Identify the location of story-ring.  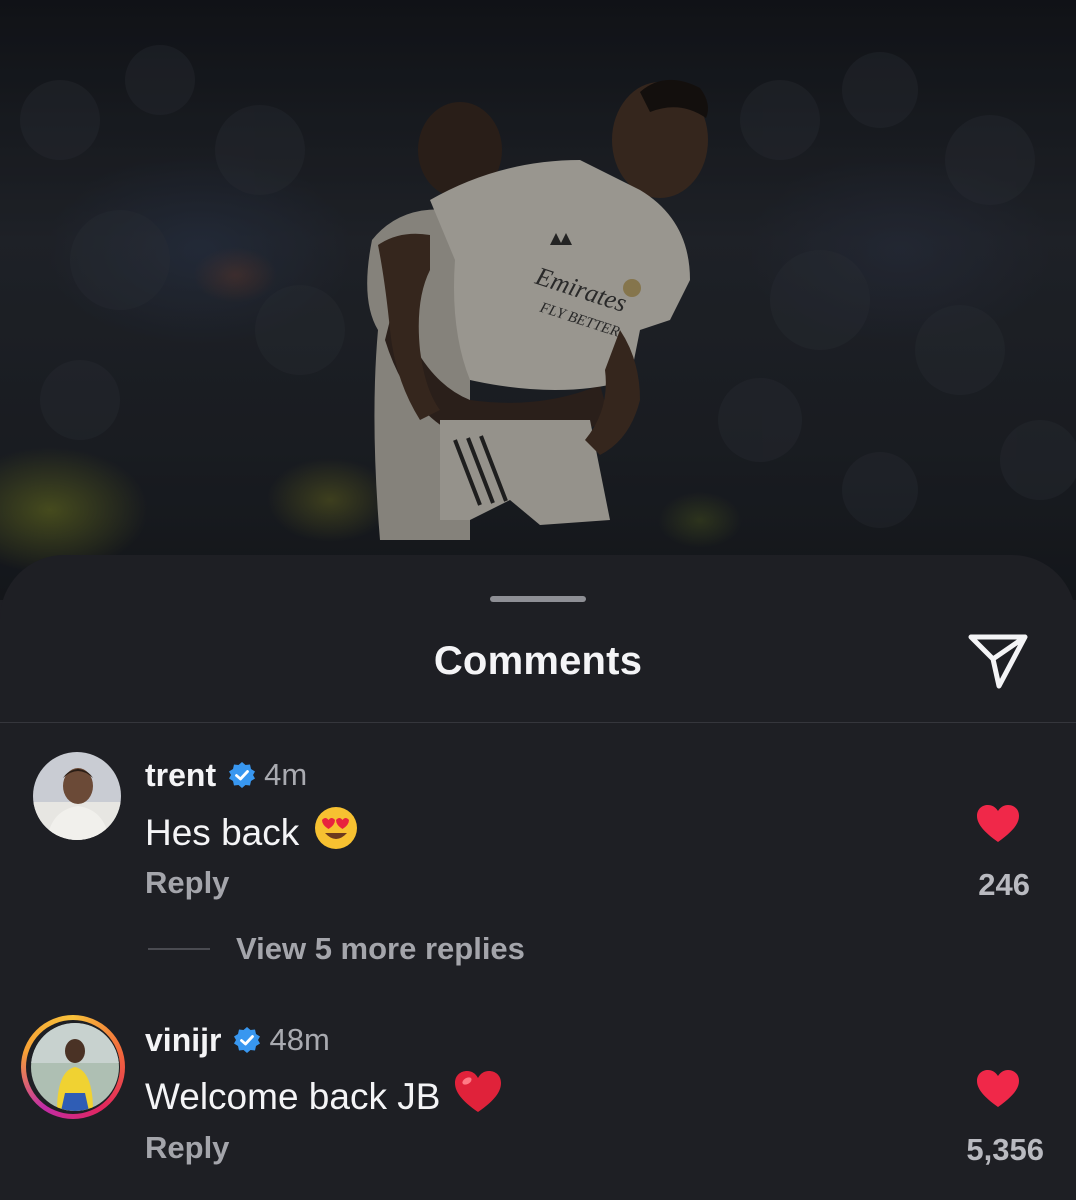
(73, 1067).